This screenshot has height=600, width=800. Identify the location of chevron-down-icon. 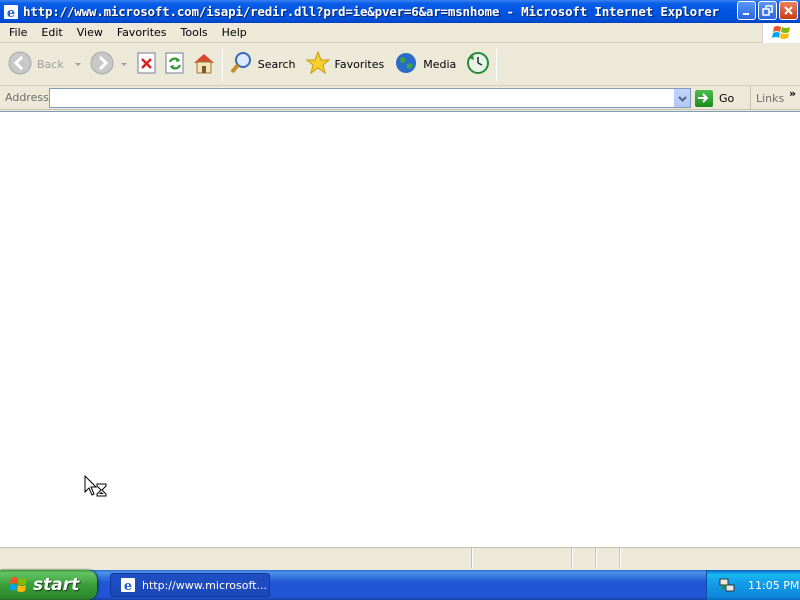
(682, 98).